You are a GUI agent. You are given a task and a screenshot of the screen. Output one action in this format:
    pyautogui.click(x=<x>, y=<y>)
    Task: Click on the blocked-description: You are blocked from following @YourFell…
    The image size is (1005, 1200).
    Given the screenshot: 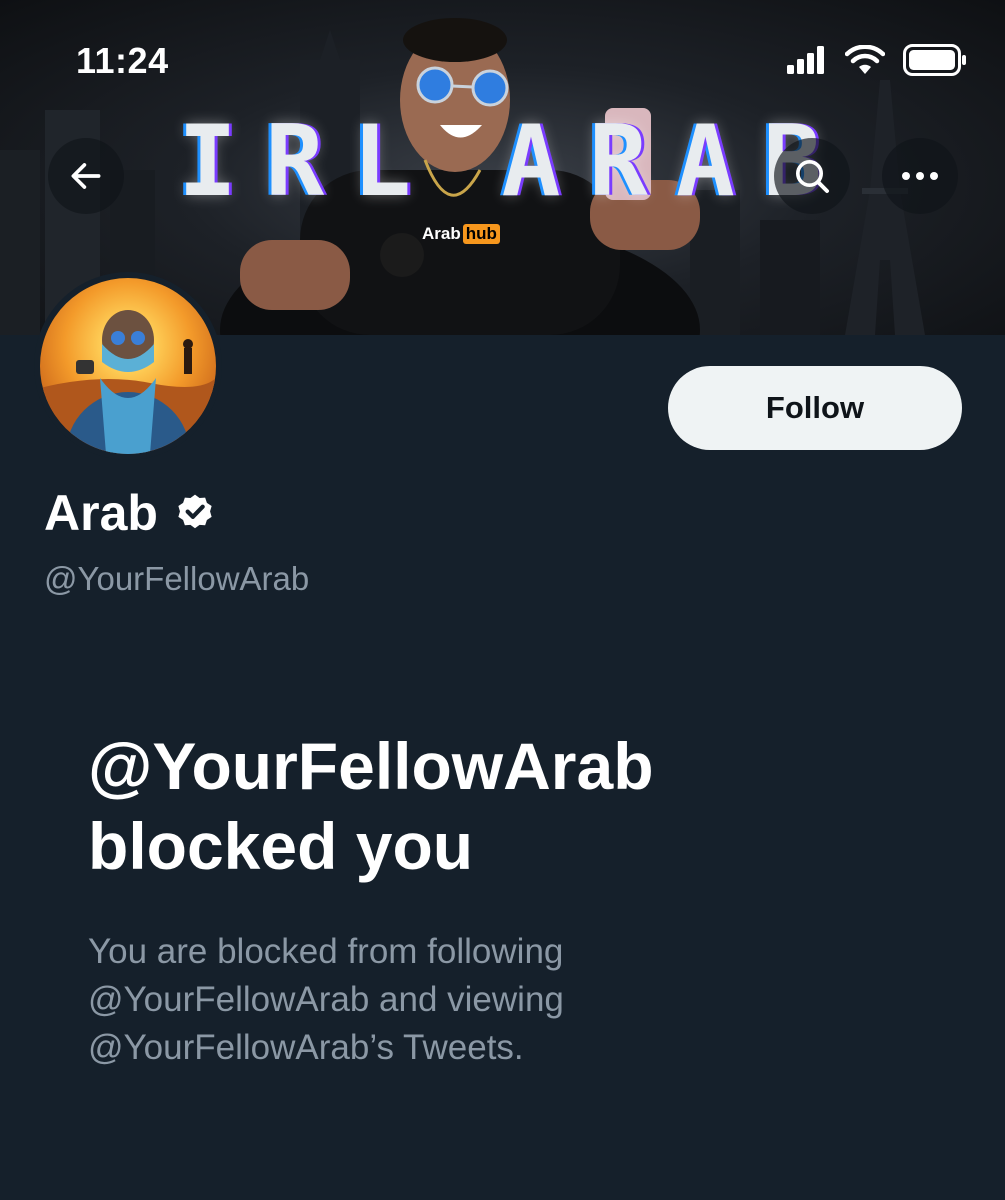 What is the action you would take?
    pyautogui.click(x=438, y=1000)
    